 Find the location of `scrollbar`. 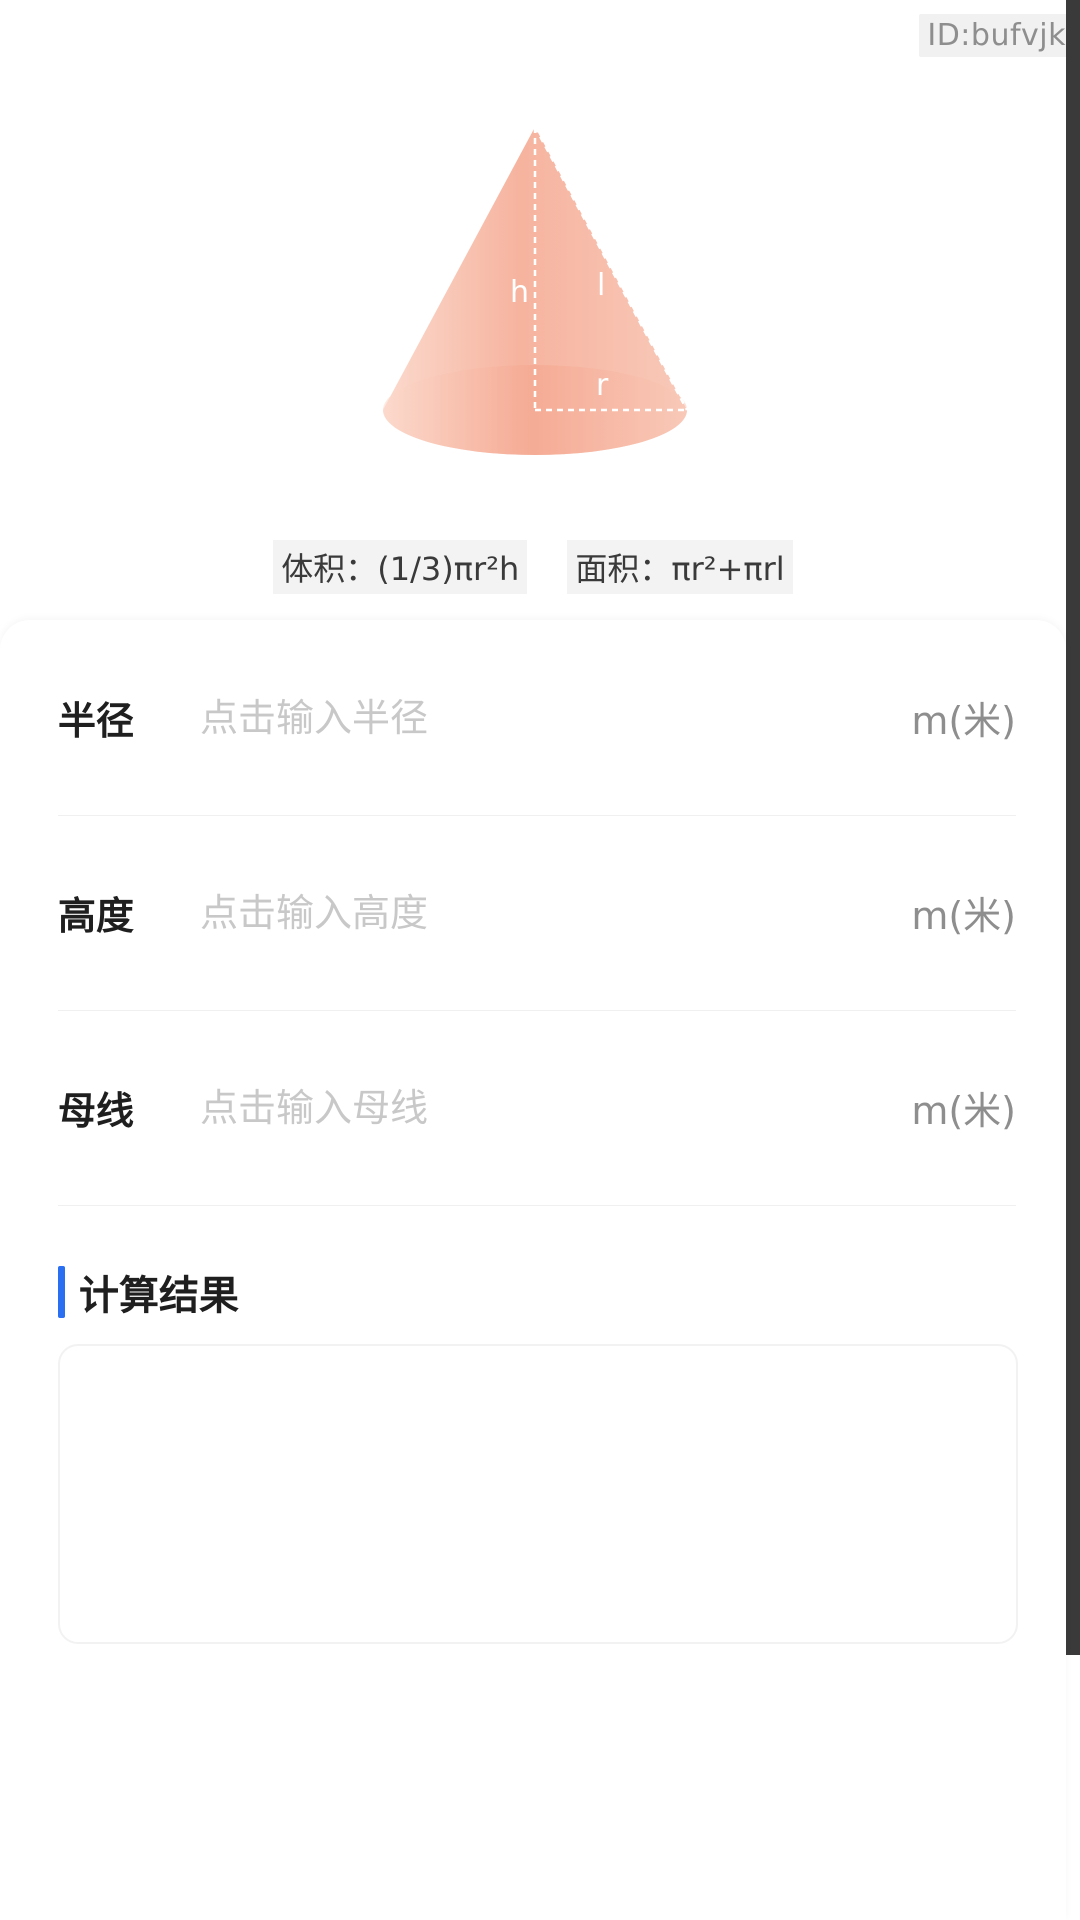

scrollbar is located at coordinates (1073, 827).